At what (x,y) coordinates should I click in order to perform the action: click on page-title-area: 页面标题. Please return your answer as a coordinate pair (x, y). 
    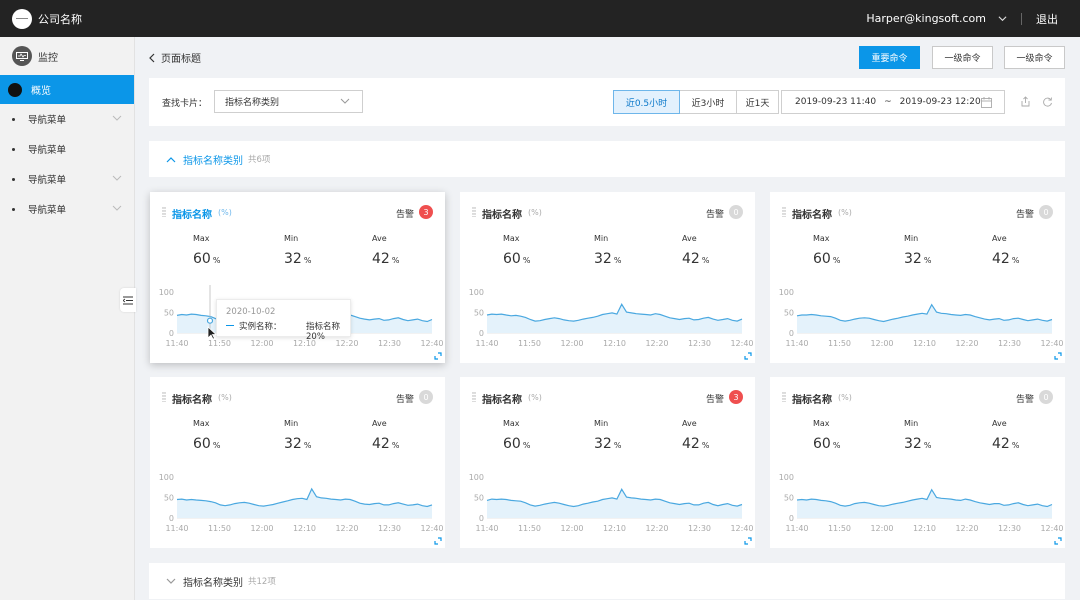
    Looking at the image, I should click on (175, 57).